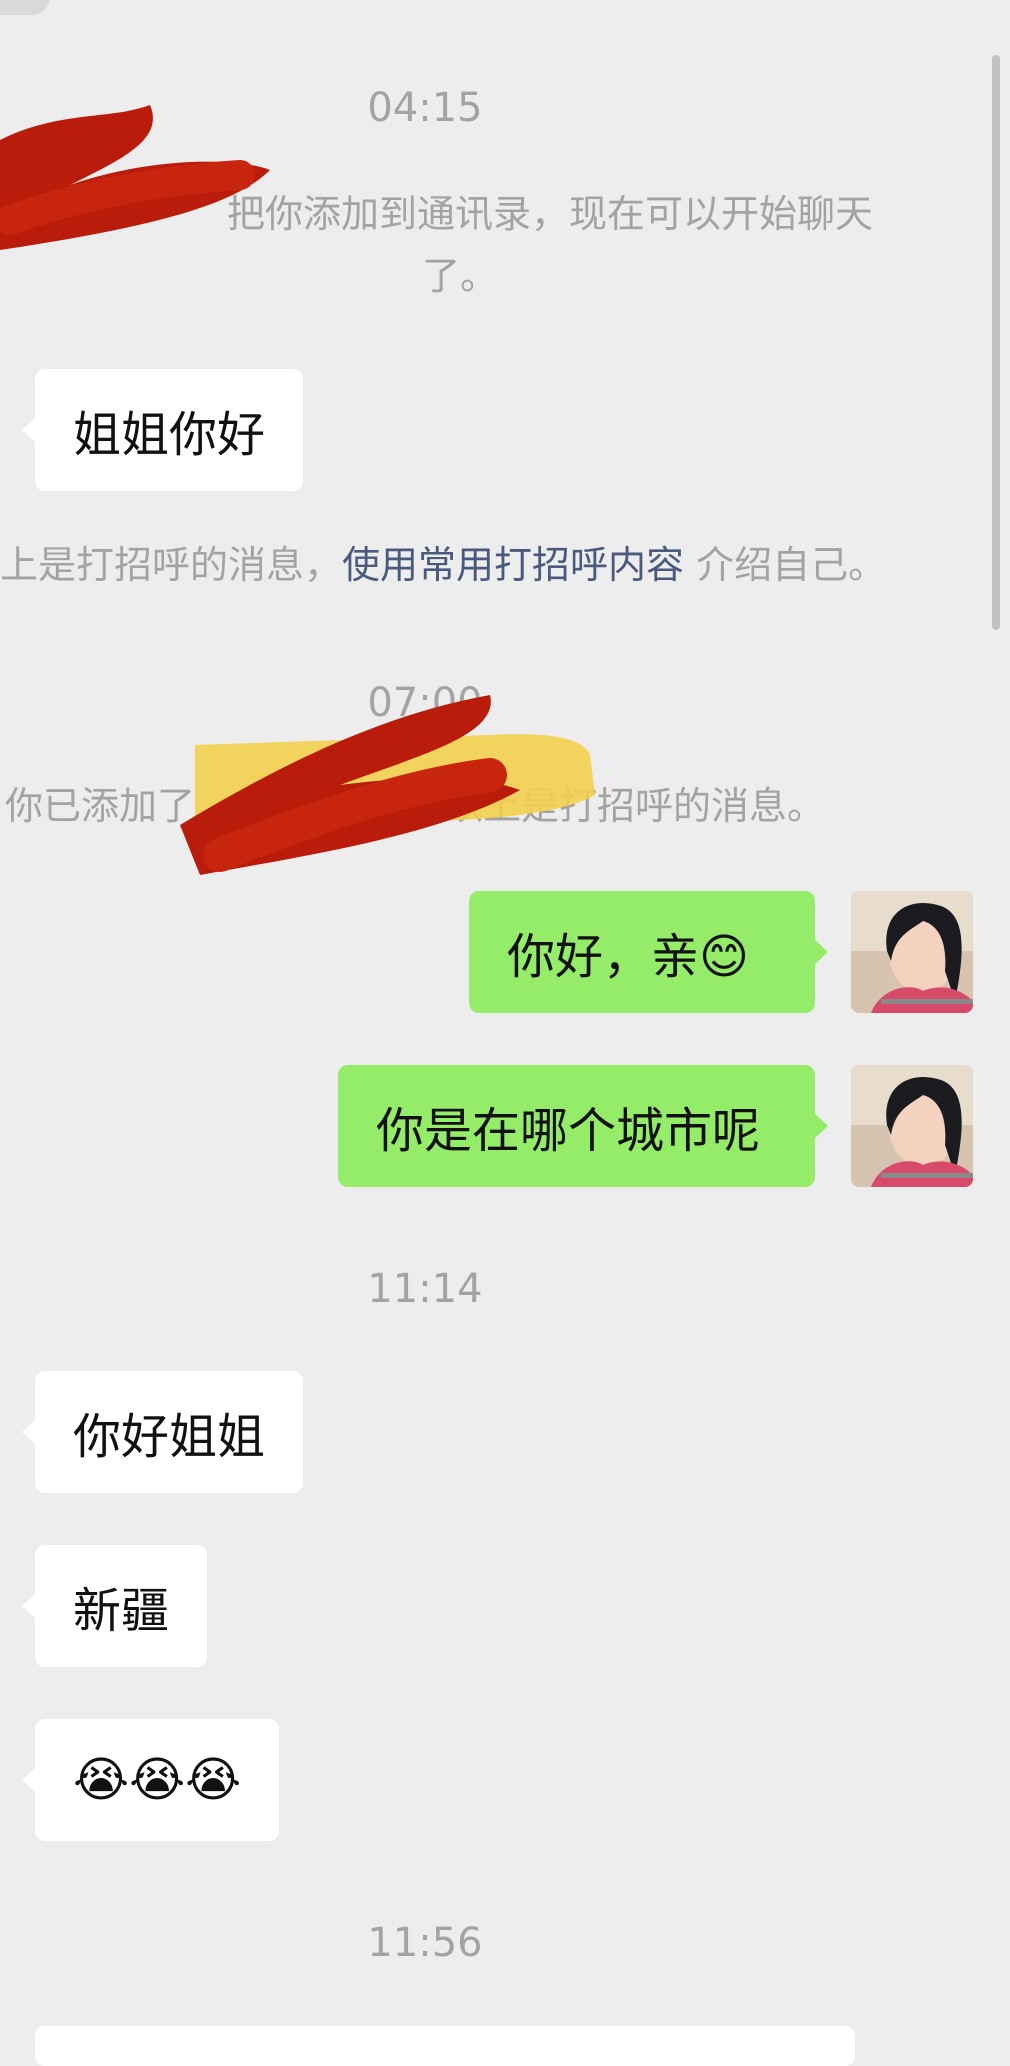 The width and height of the screenshot is (1010, 2066). What do you see at coordinates (25, 7) in the screenshot?
I see `back-button-fragment` at bounding box center [25, 7].